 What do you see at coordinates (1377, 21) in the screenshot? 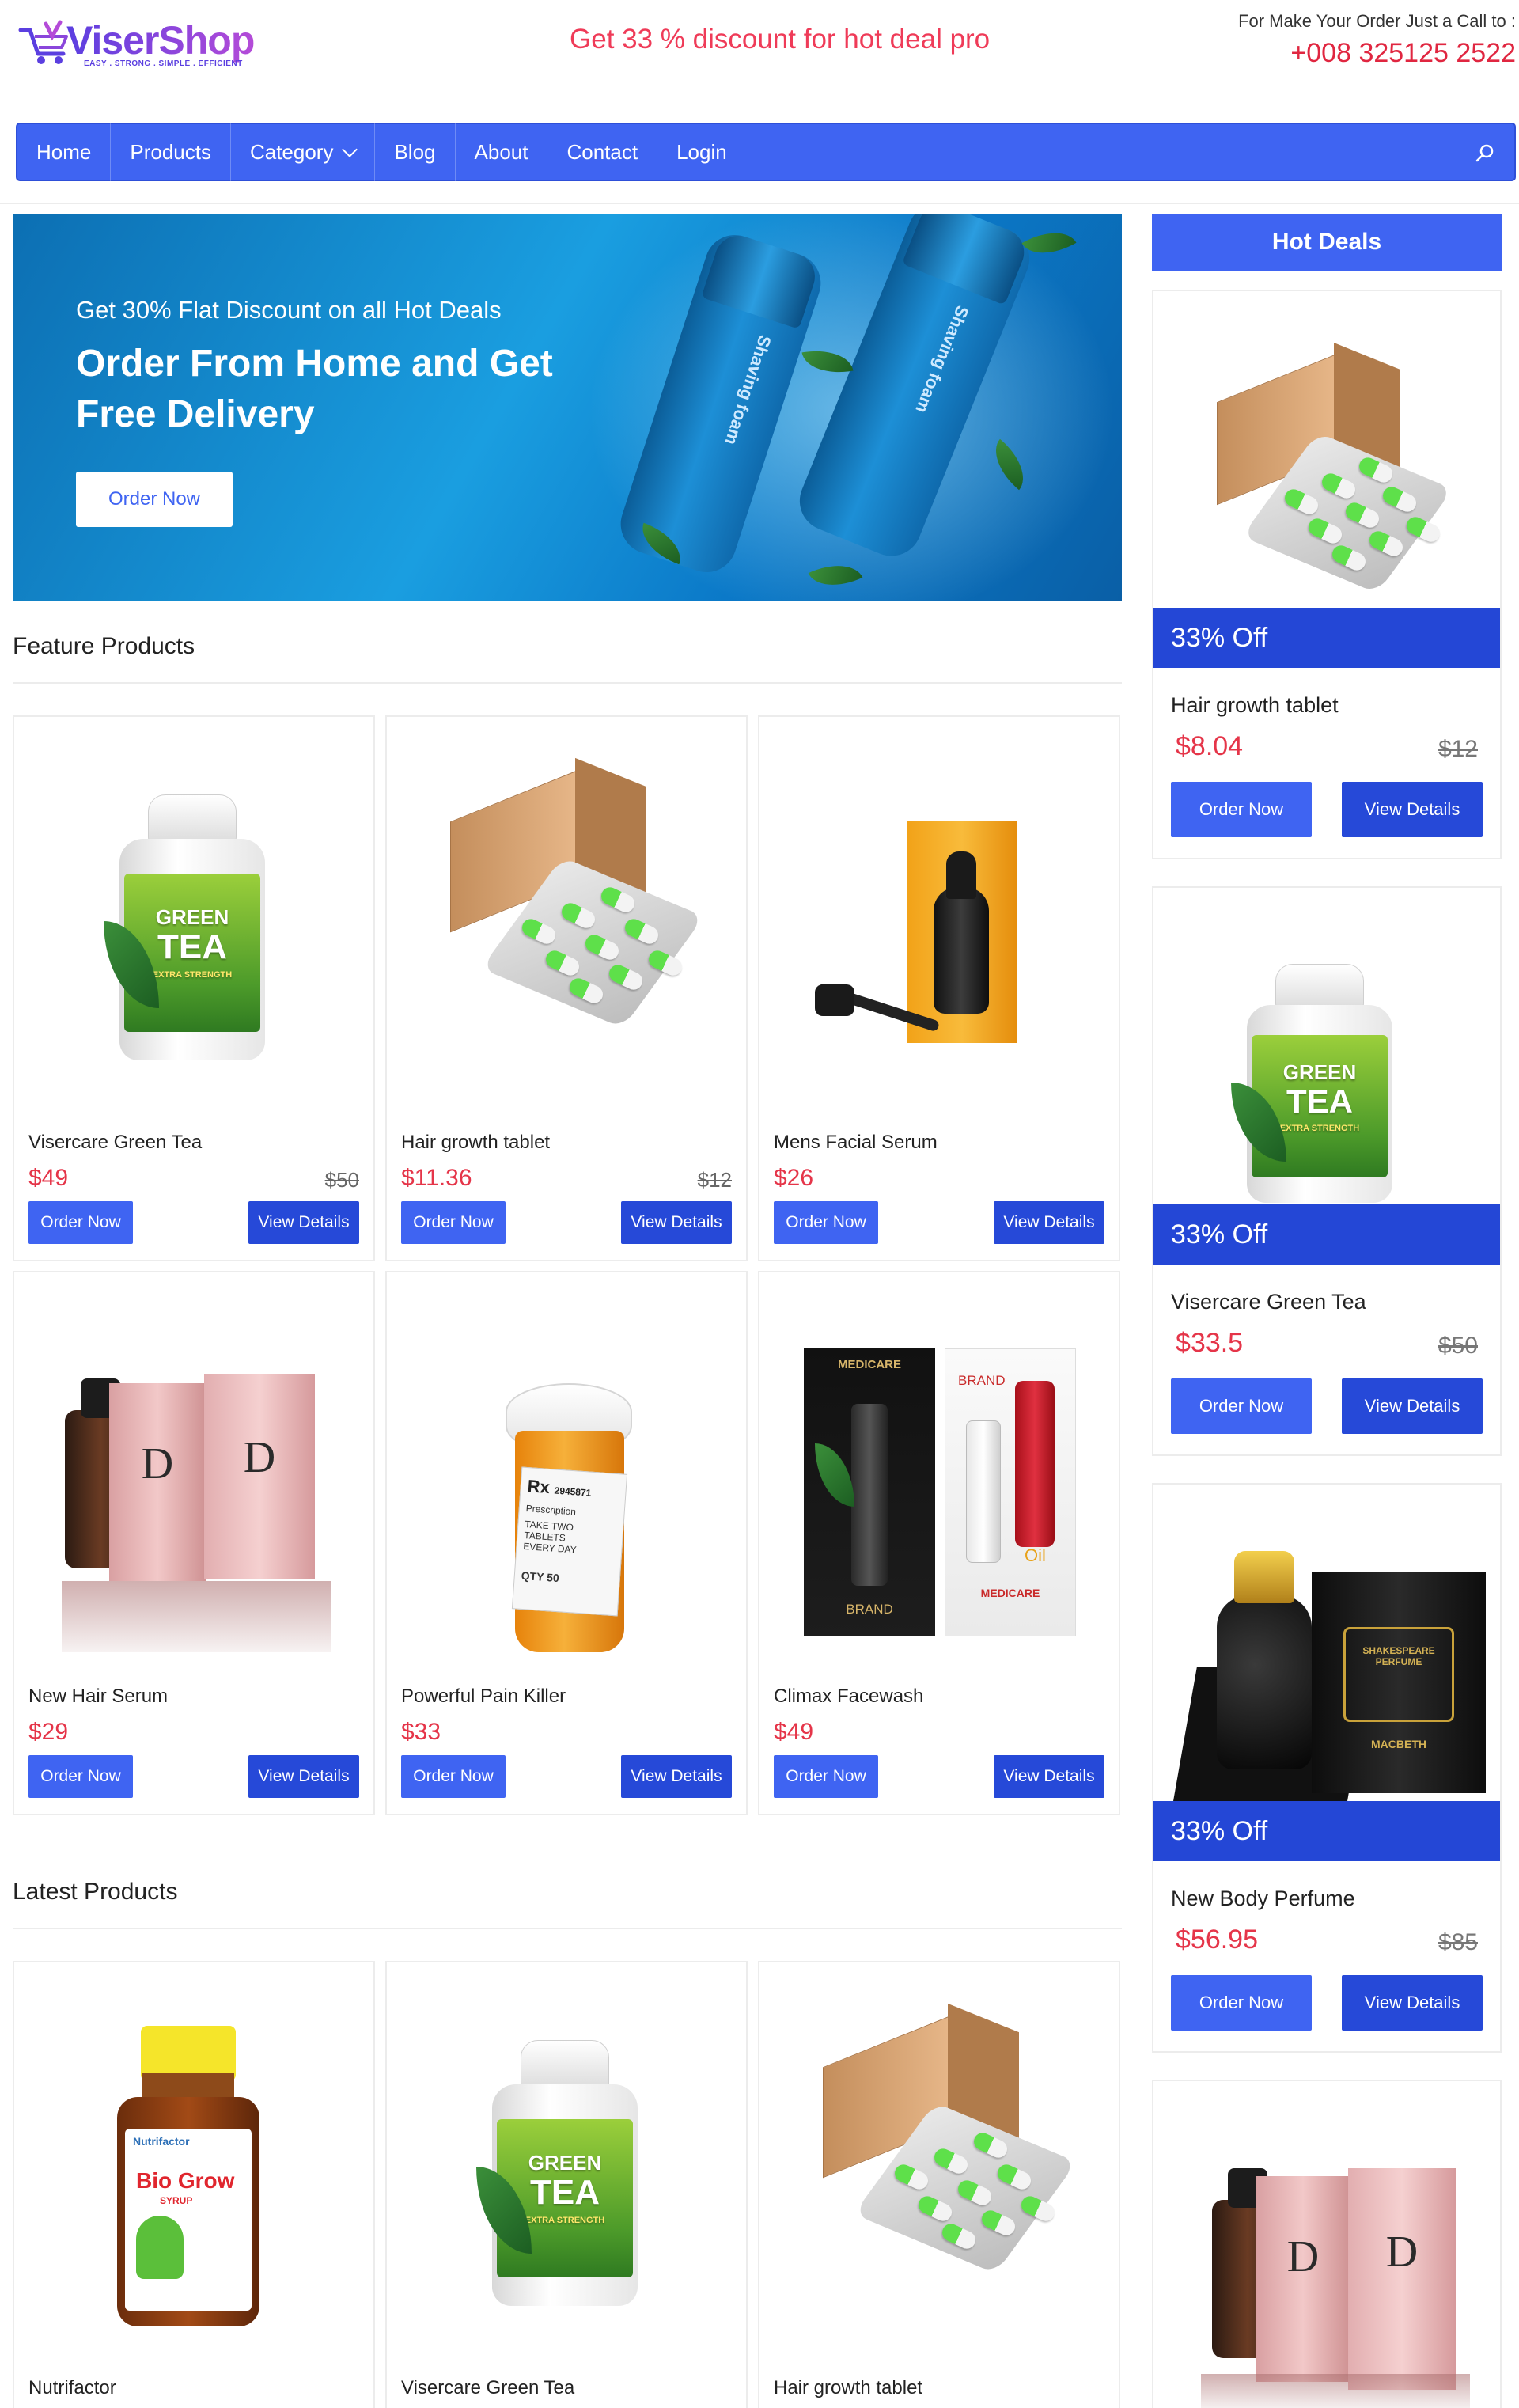
I see `call-label: For Make Your Order Just a Call to :` at bounding box center [1377, 21].